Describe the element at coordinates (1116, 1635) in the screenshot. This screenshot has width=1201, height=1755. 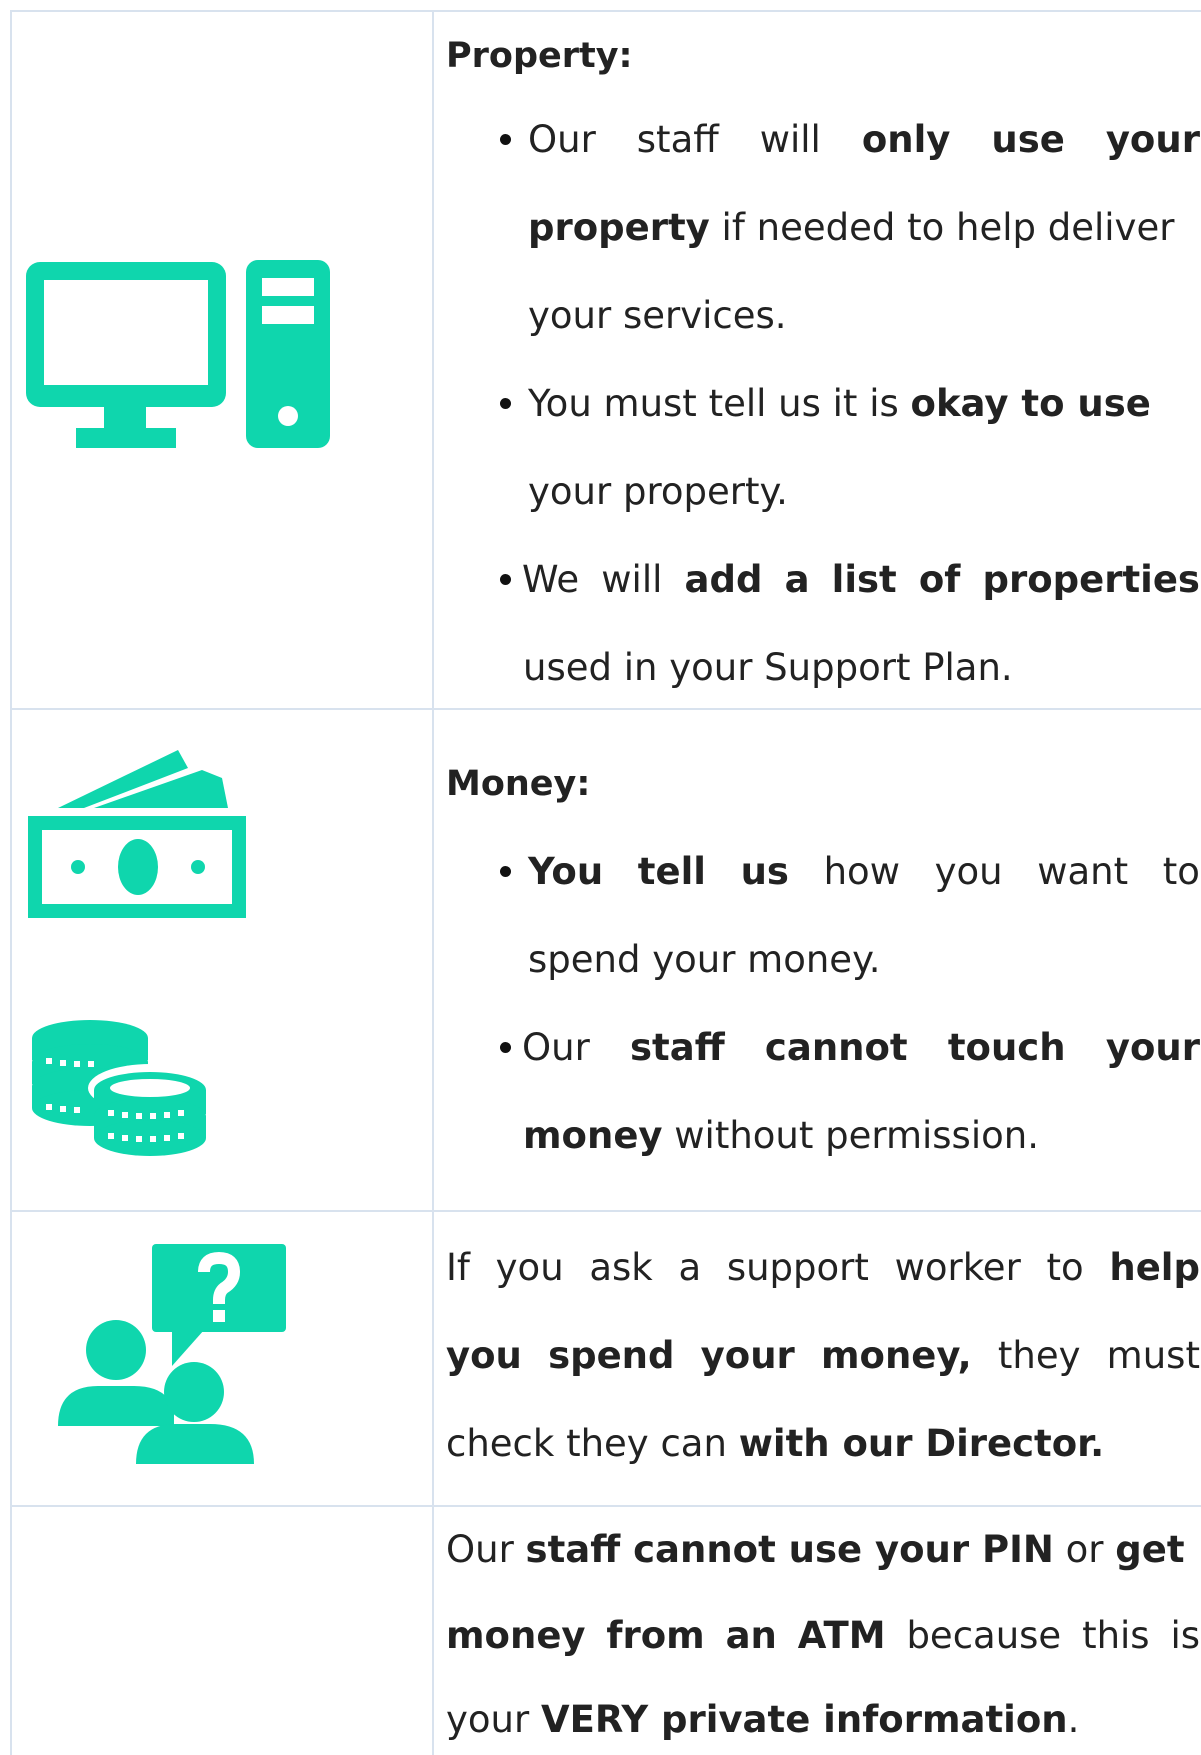
I see `text-fragment: this` at that location.